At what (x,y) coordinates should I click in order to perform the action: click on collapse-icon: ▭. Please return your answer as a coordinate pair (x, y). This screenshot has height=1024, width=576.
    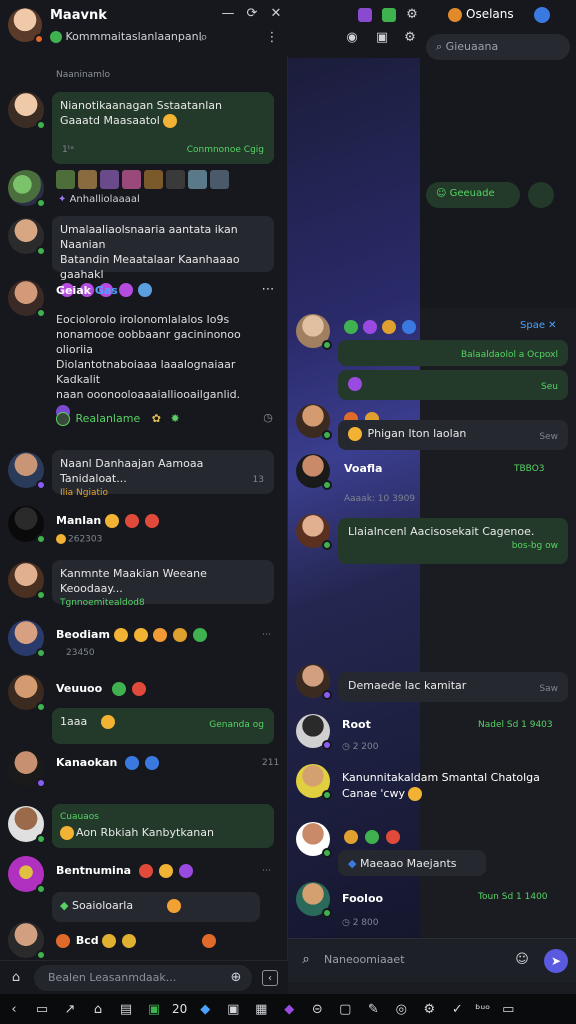
    Looking at the image, I should click on (42, 1009).